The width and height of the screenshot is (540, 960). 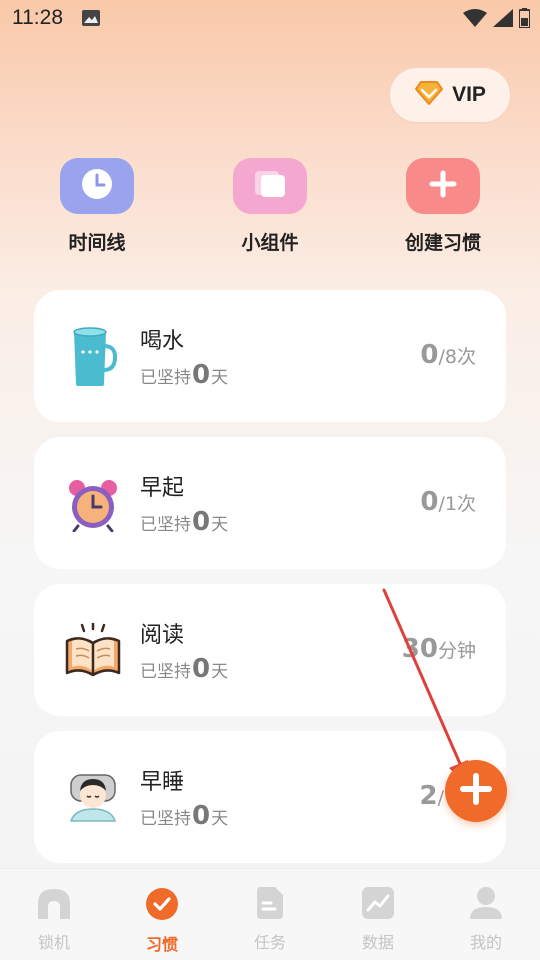 What do you see at coordinates (378, 905) in the screenshot?
I see `chart-icon` at bounding box center [378, 905].